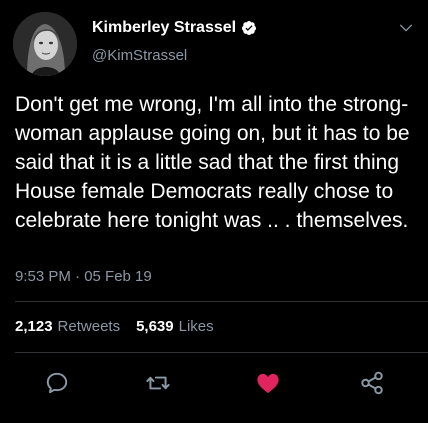  Describe the element at coordinates (155, 326) in the screenshot. I see `likes-count: 5,639` at that location.